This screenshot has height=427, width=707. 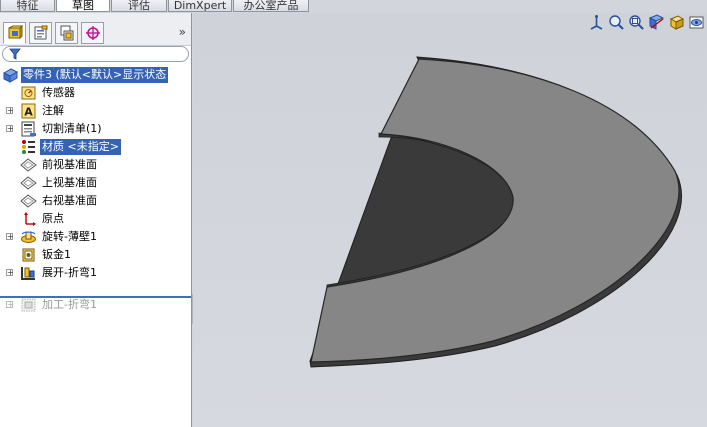 I want to click on dimxpert-manager-tab, so click(x=92, y=33).